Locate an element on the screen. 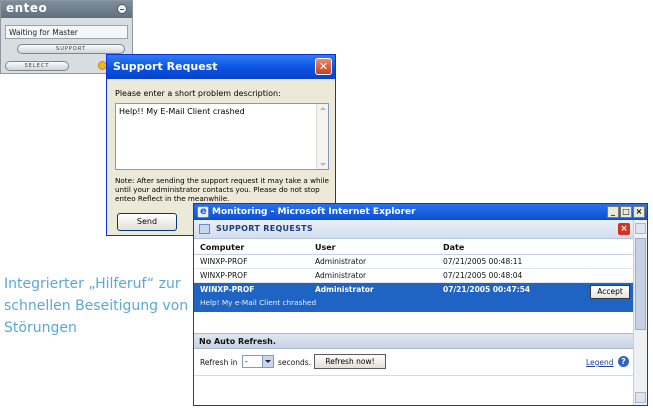  legend-link: Legend is located at coordinates (600, 362).